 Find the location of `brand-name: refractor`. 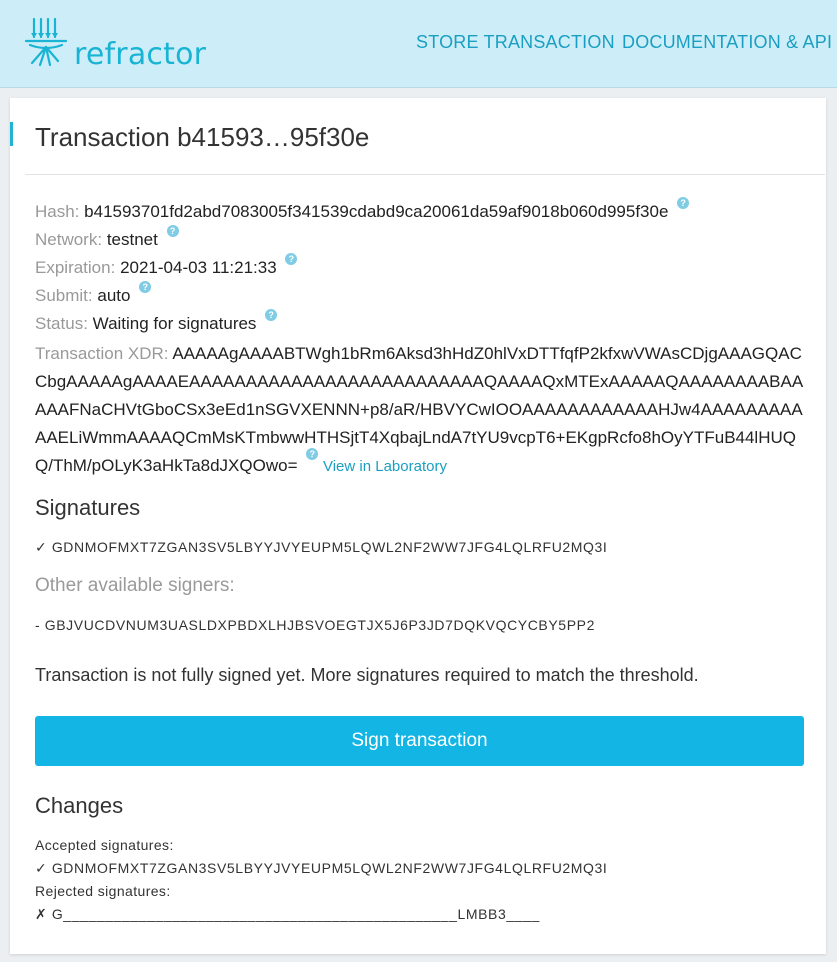

brand-name: refractor is located at coordinates (140, 54).